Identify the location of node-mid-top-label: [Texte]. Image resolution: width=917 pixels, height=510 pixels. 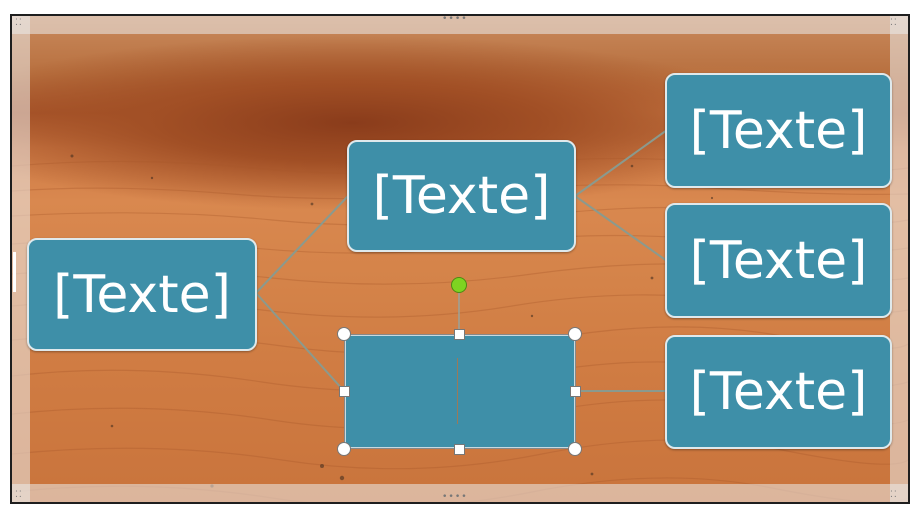
(461, 196).